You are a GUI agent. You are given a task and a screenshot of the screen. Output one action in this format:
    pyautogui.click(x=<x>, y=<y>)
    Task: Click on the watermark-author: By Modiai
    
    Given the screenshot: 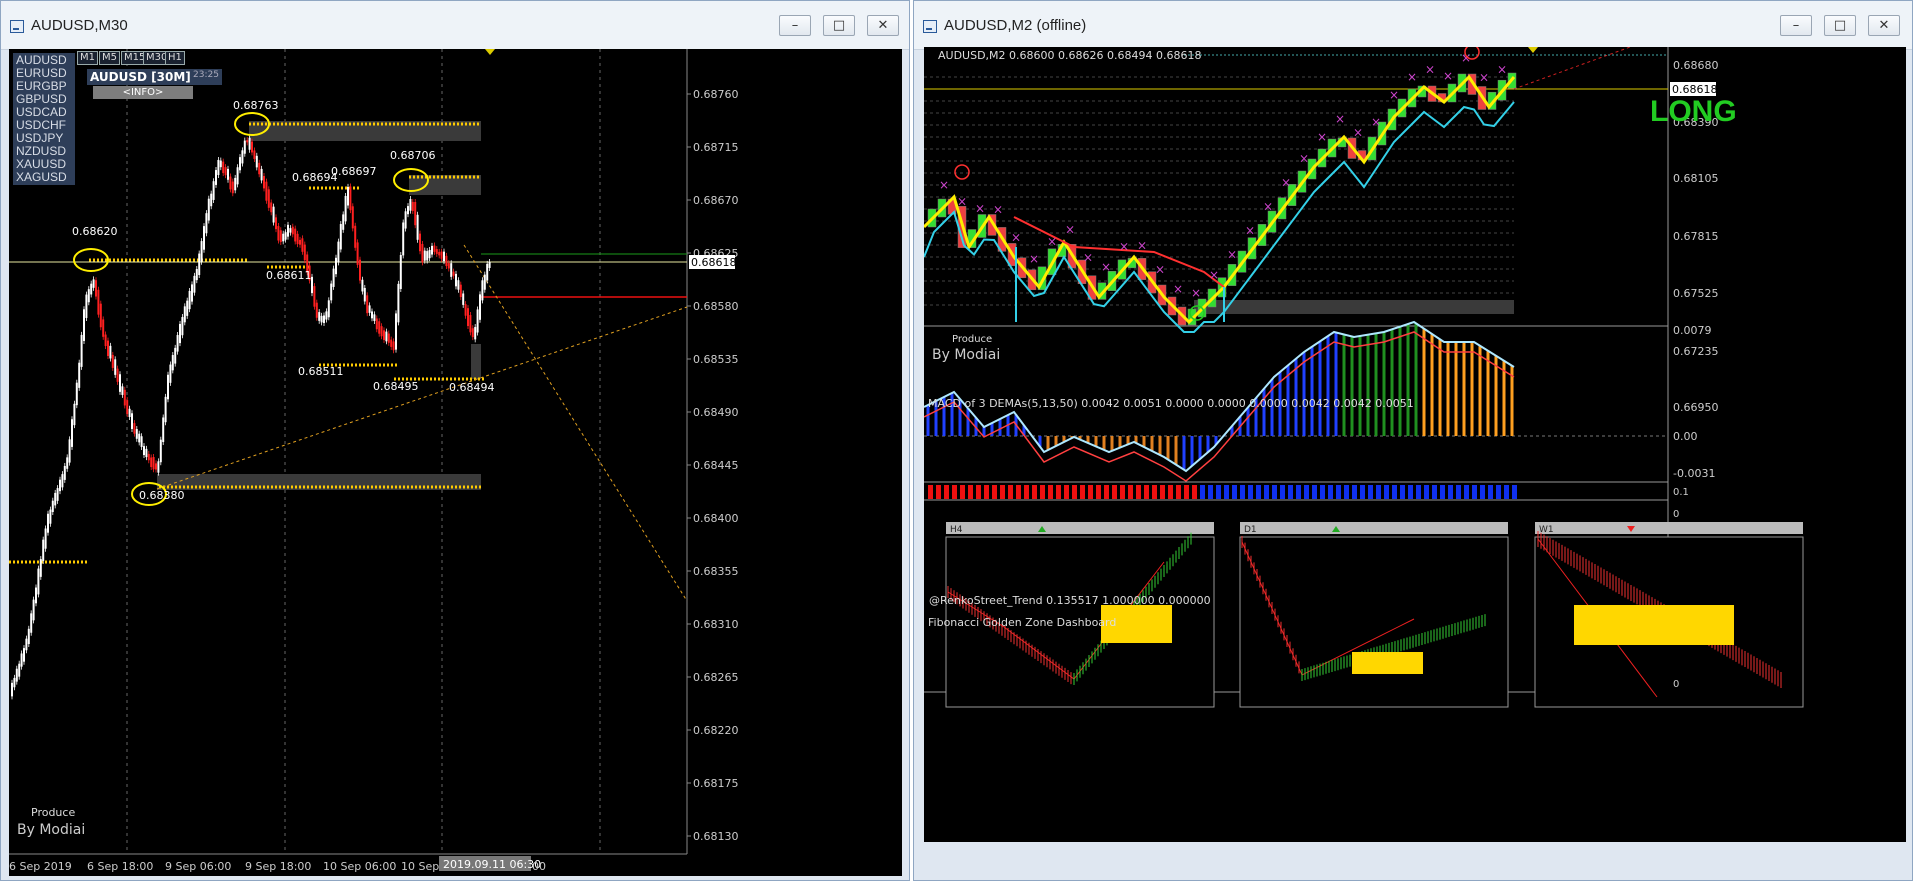 What is the action you would take?
    pyautogui.click(x=51, y=830)
    